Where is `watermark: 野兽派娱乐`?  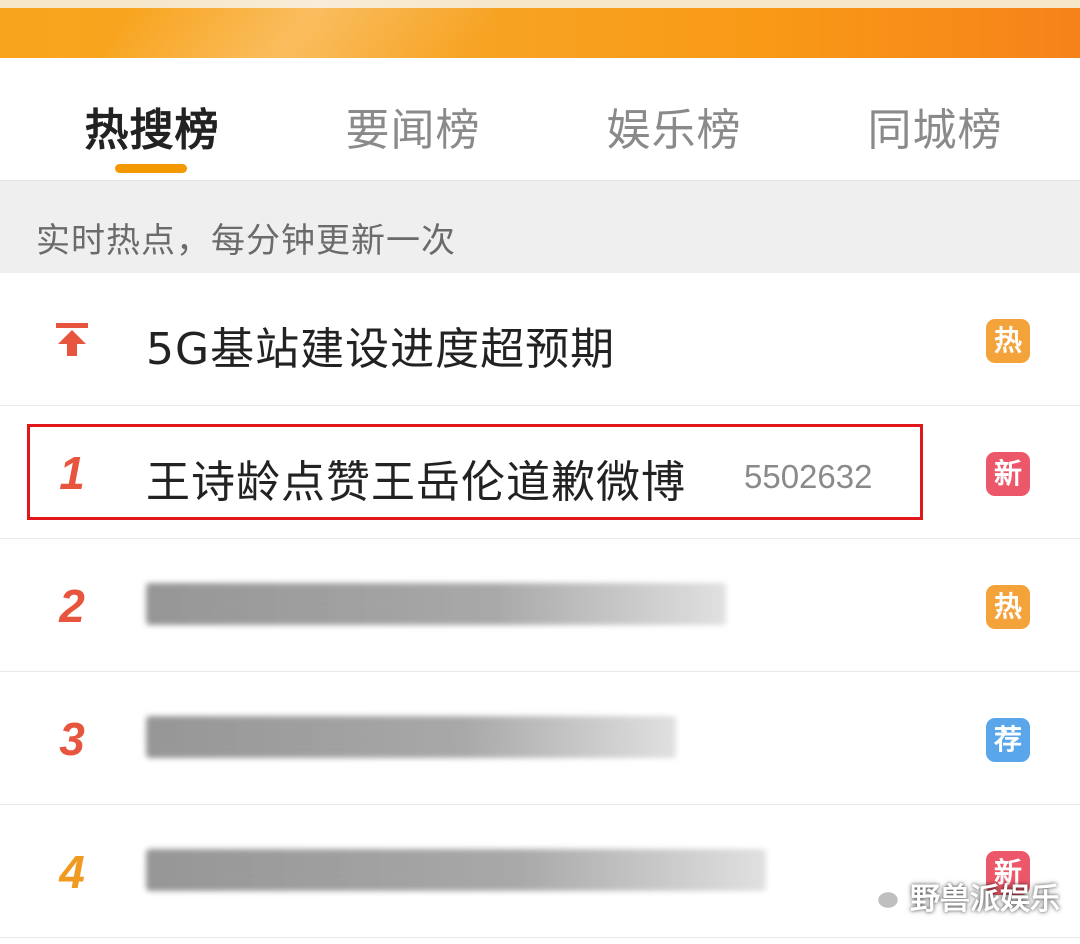 watermark: 野兽派娱乐 is located at coordinates (961, 896).